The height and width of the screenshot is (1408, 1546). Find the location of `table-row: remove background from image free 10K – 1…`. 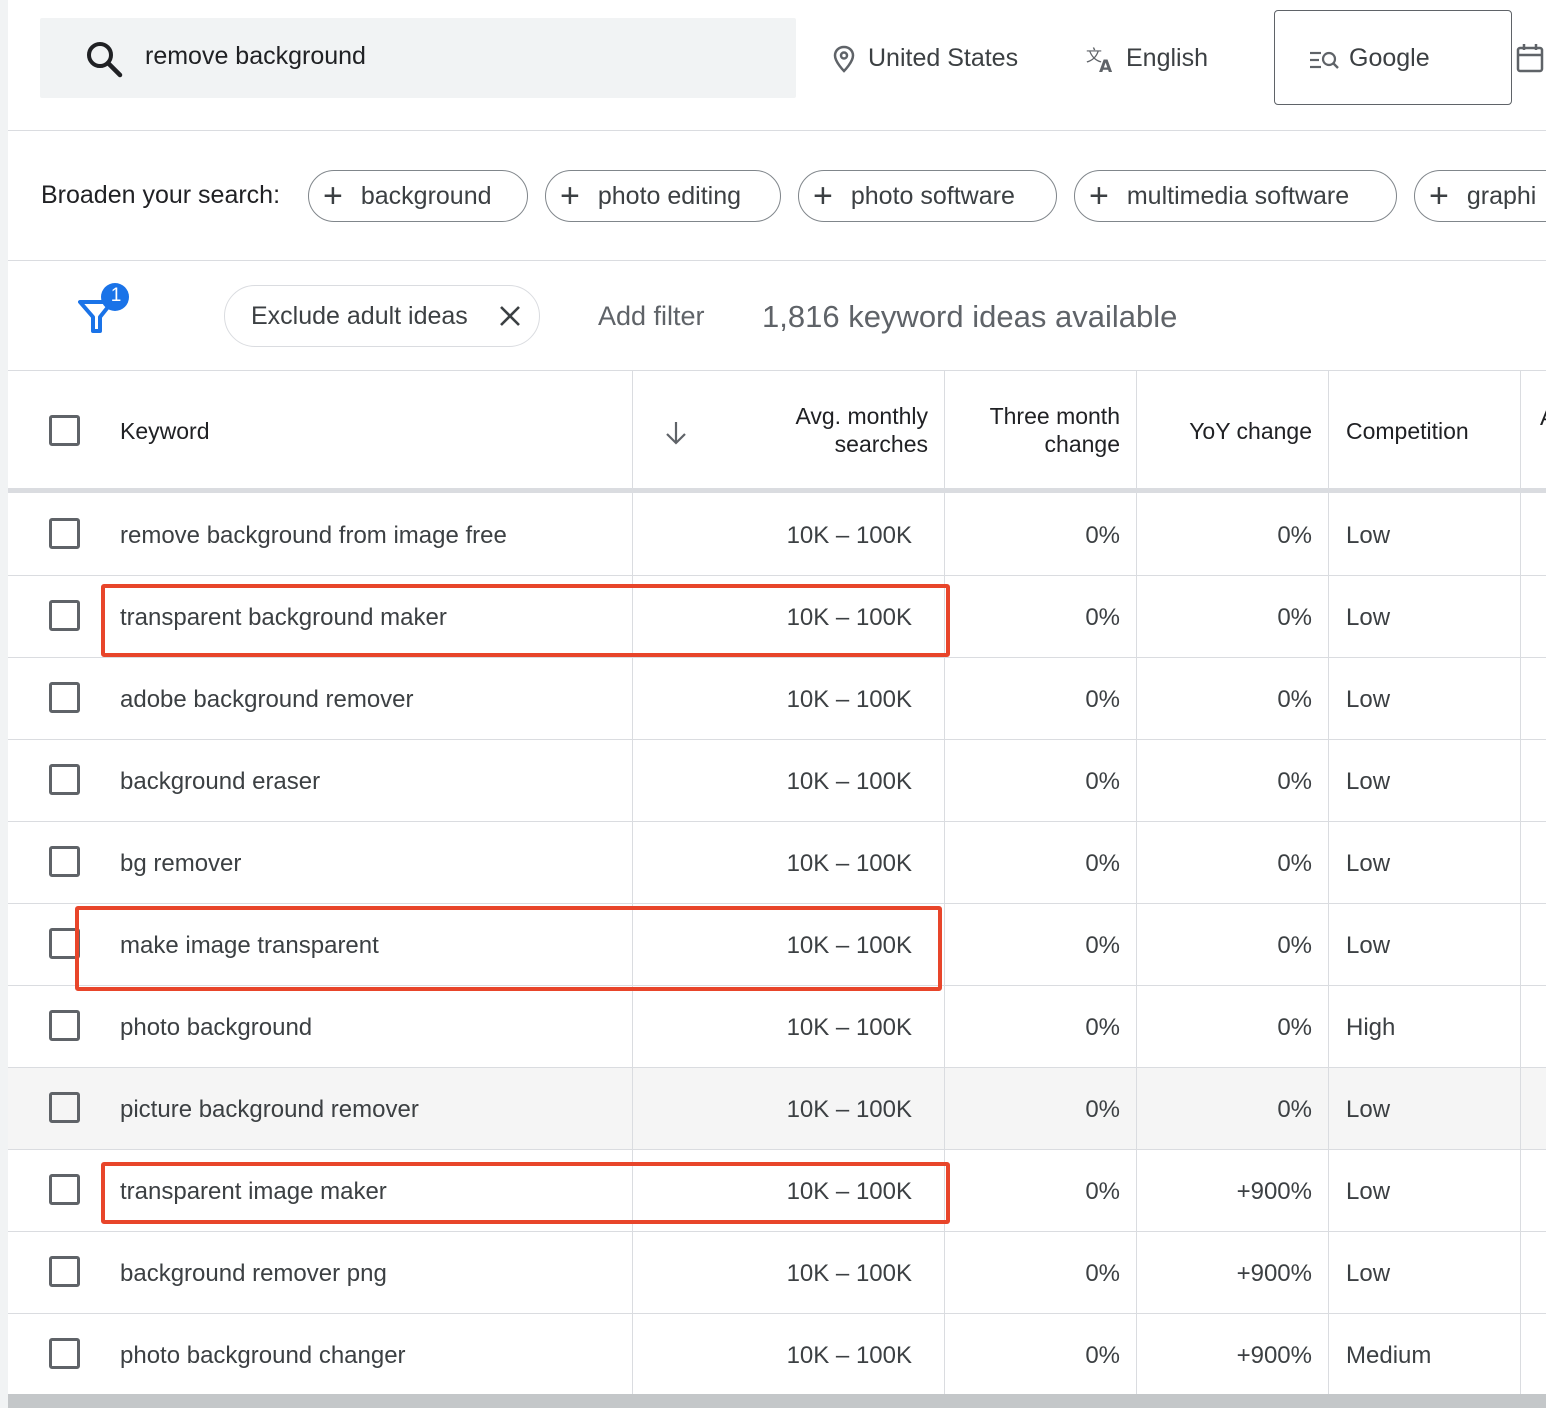

table-row: remove background from image free 10K – 1… is located at coordinates (777, 535).